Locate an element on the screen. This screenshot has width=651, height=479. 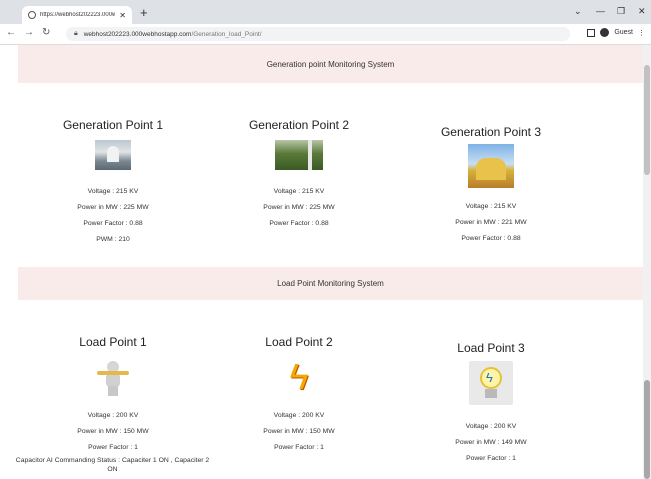
browser-actions: Guest ⋮ is located at coordinates (616, 32).